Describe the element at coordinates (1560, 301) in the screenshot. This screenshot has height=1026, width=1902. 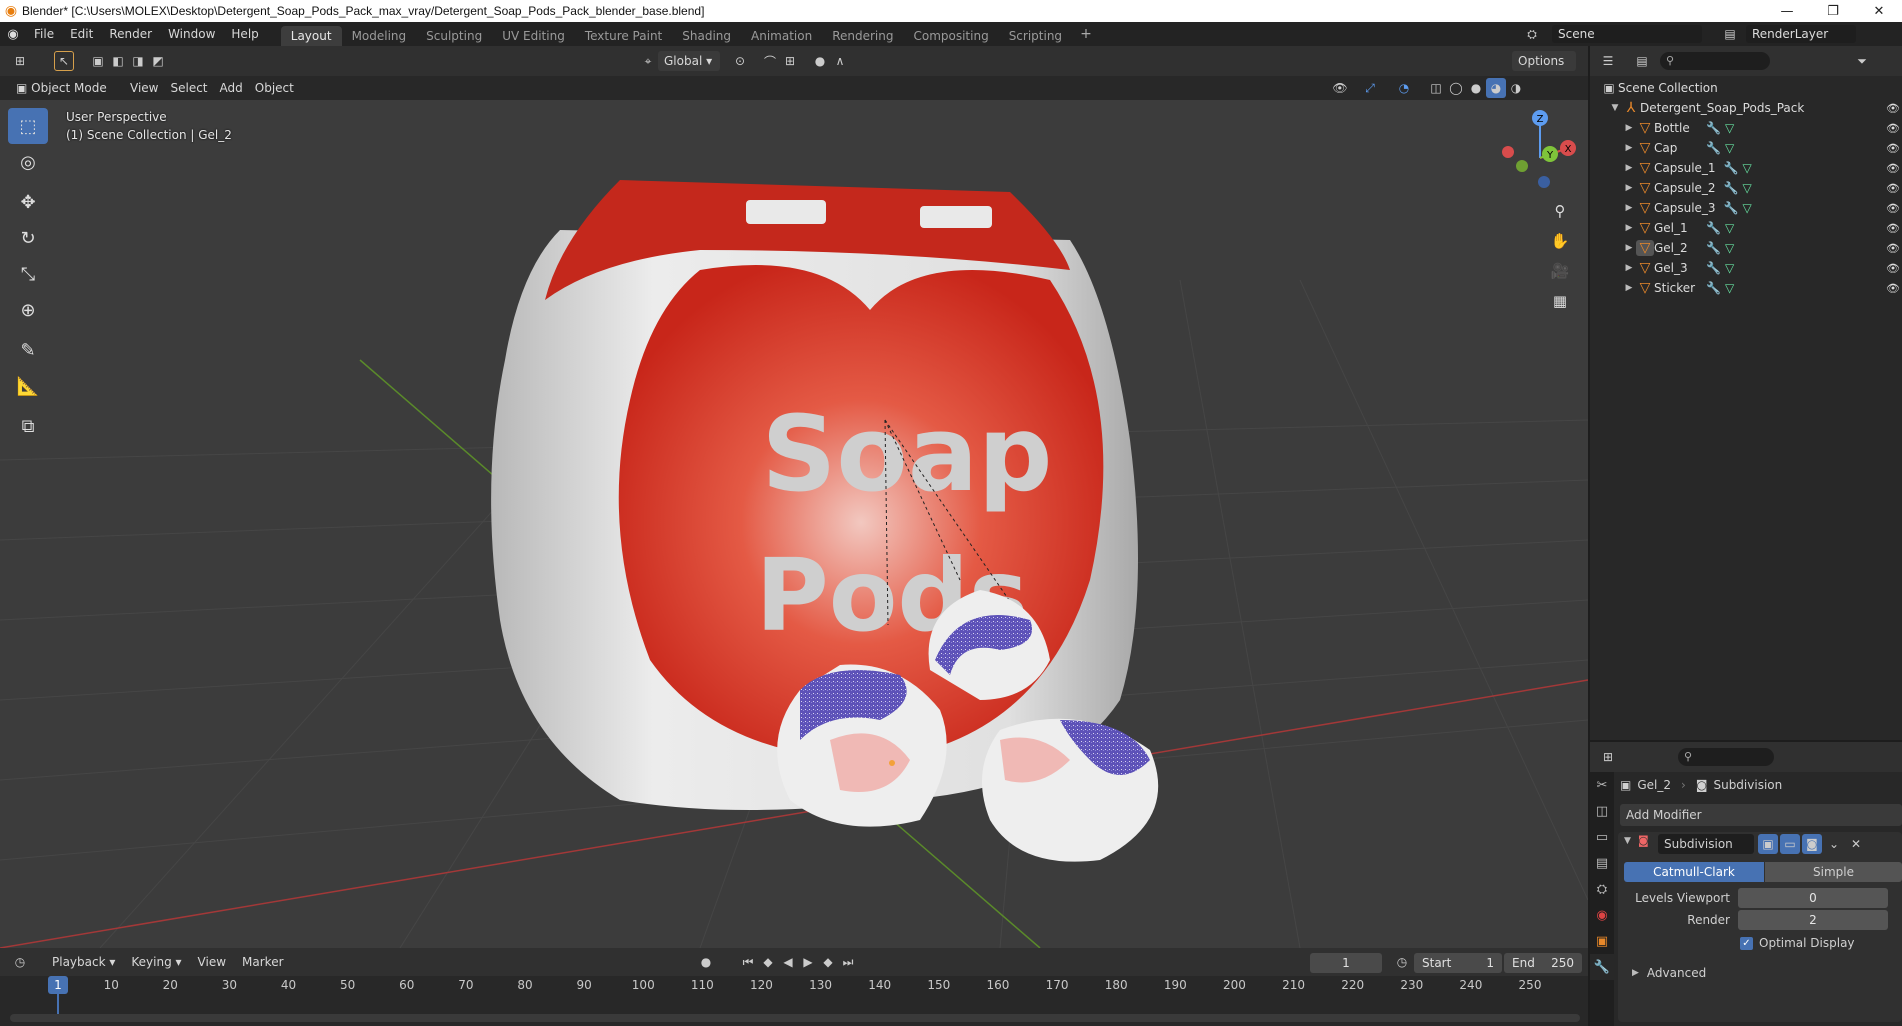
I see `grid-view-icon: ▦` at that location.